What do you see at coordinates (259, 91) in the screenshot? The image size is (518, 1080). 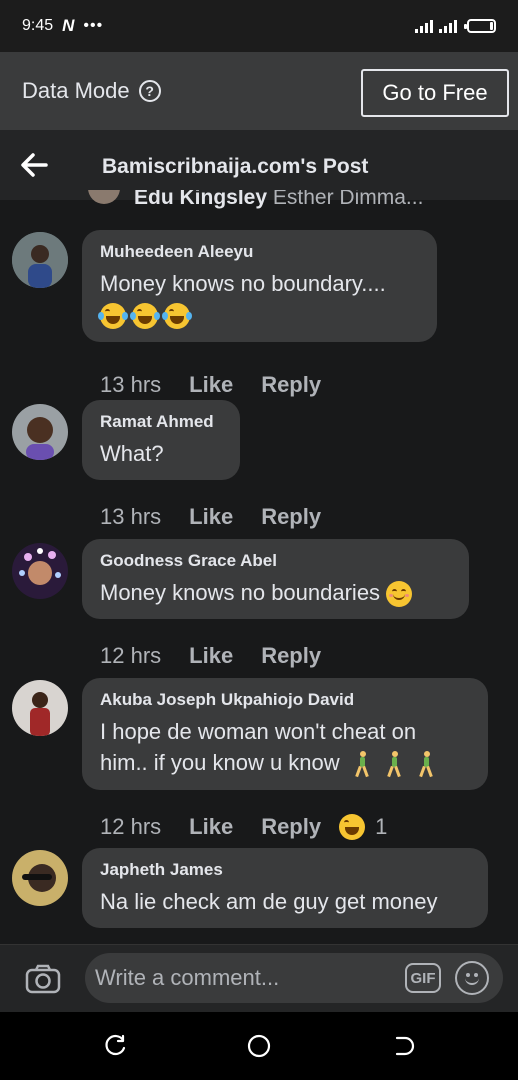 I see `data-mode-bar: Data Mode ? Go to Free` at bounding box center [259, 91].